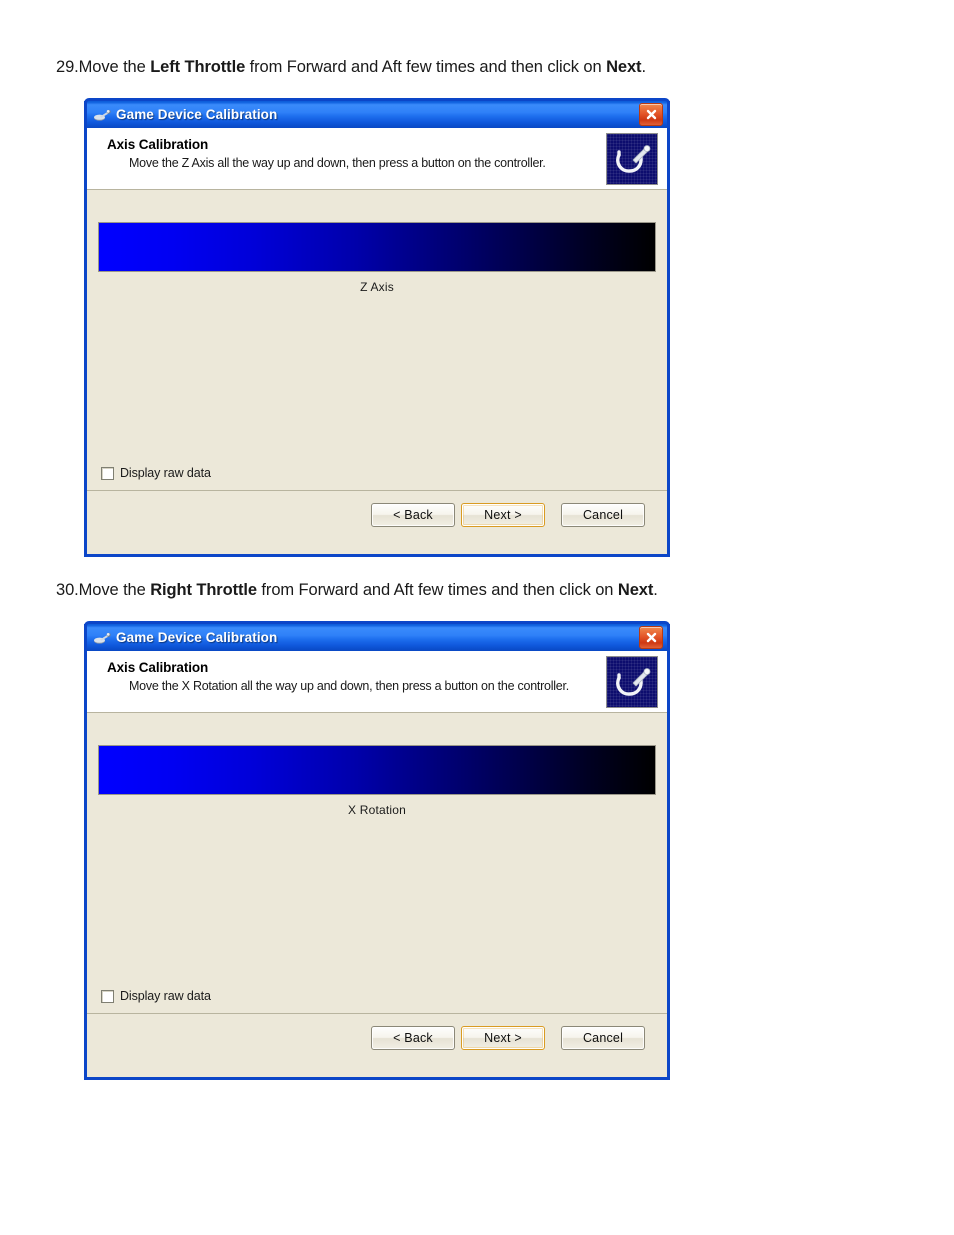  I want to click on step-29-number: 29., so click(67, 67).